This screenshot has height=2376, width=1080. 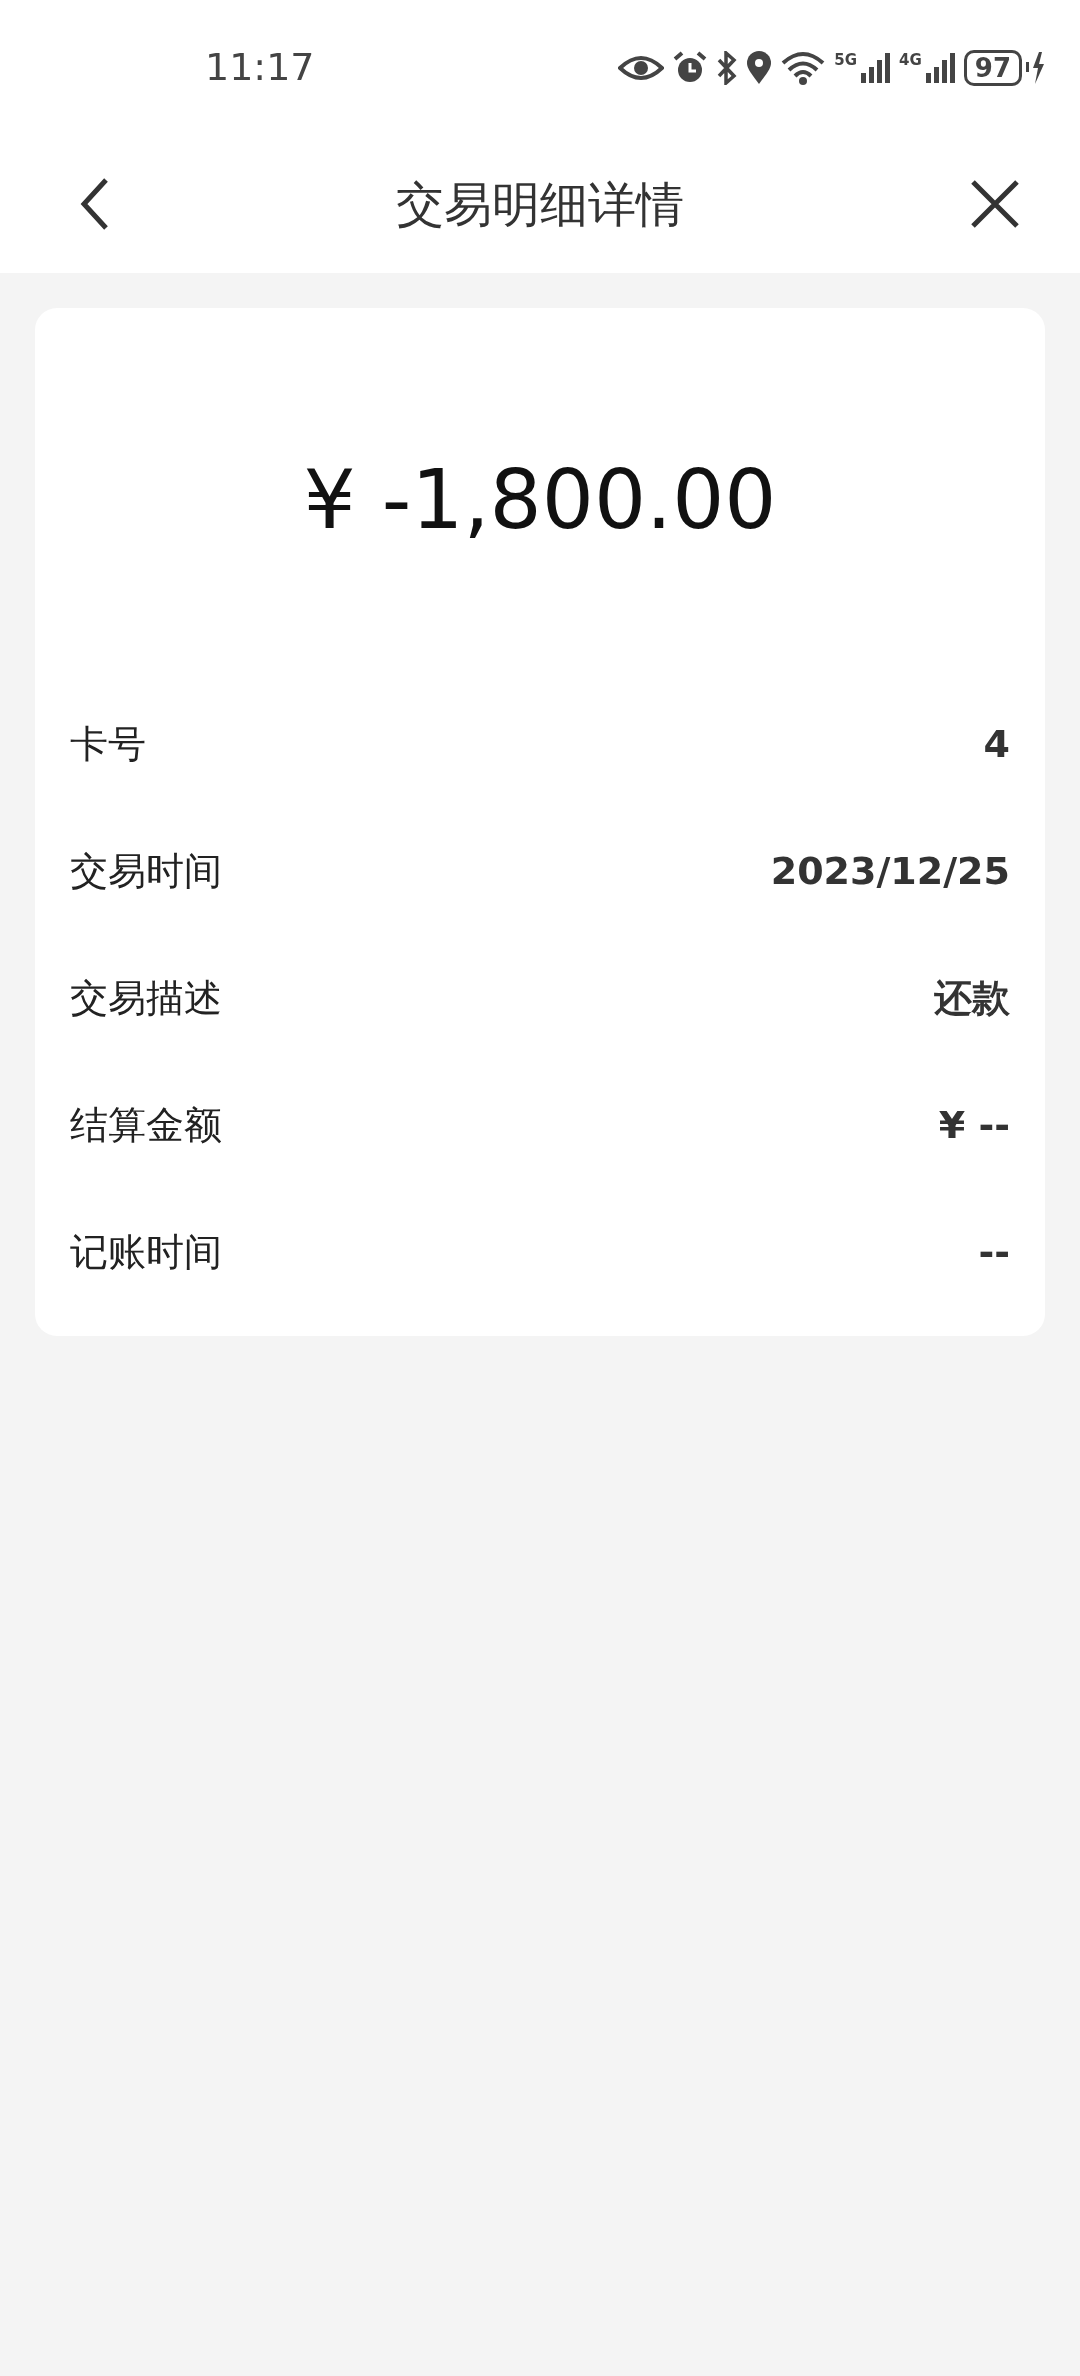 I want to click on detail-value: 4, so click(x=996, y=744).